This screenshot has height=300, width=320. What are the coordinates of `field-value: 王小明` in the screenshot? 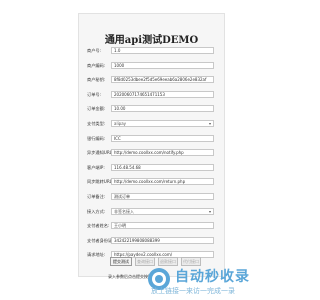 It's located at (120, 226).